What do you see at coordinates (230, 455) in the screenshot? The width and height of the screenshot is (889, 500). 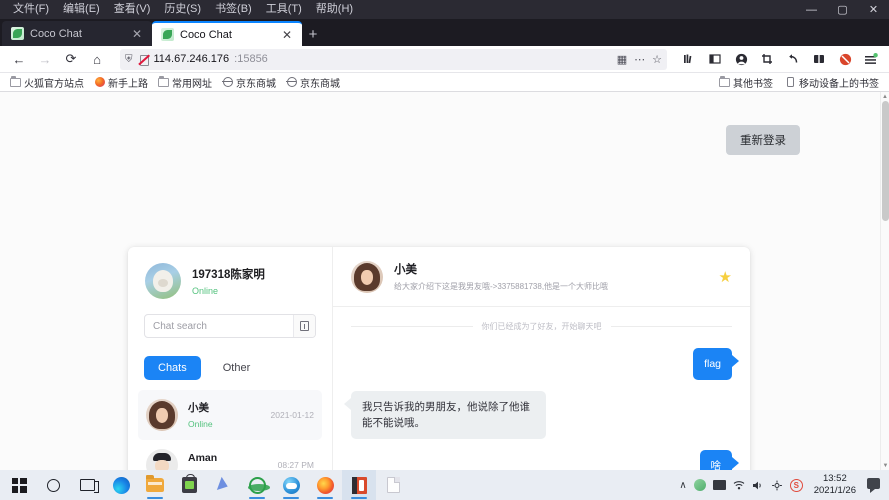 I see `list-item: Aman offline 08:27 PM` at bounding box center [230, 455].